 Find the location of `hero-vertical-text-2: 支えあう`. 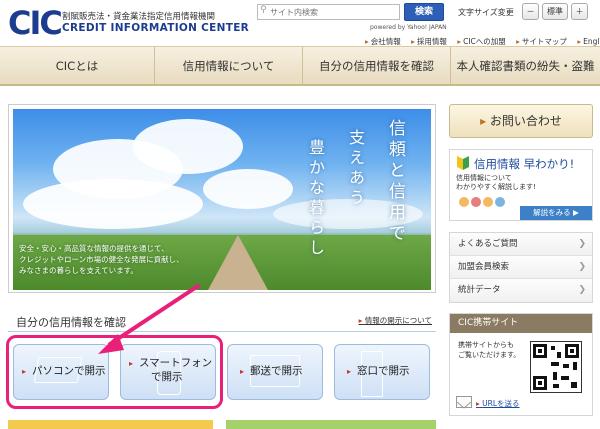

hero-vertical-text-2: 支えあう is located at coordinates (355, 169).